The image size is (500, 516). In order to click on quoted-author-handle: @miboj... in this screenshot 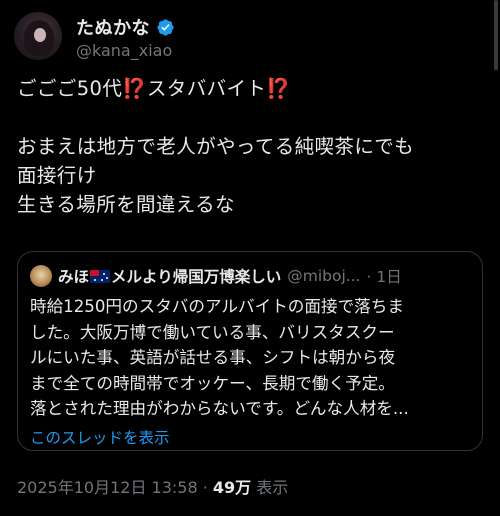, I will do `click(323, 276)`.